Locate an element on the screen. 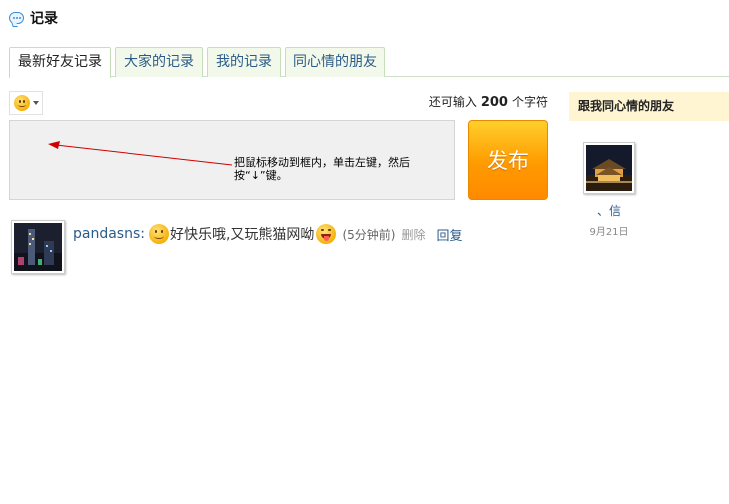 This screenshot has height=504, width=729. char-counter: 还可输入 200 个字符 is located at coordinates (488, 101).